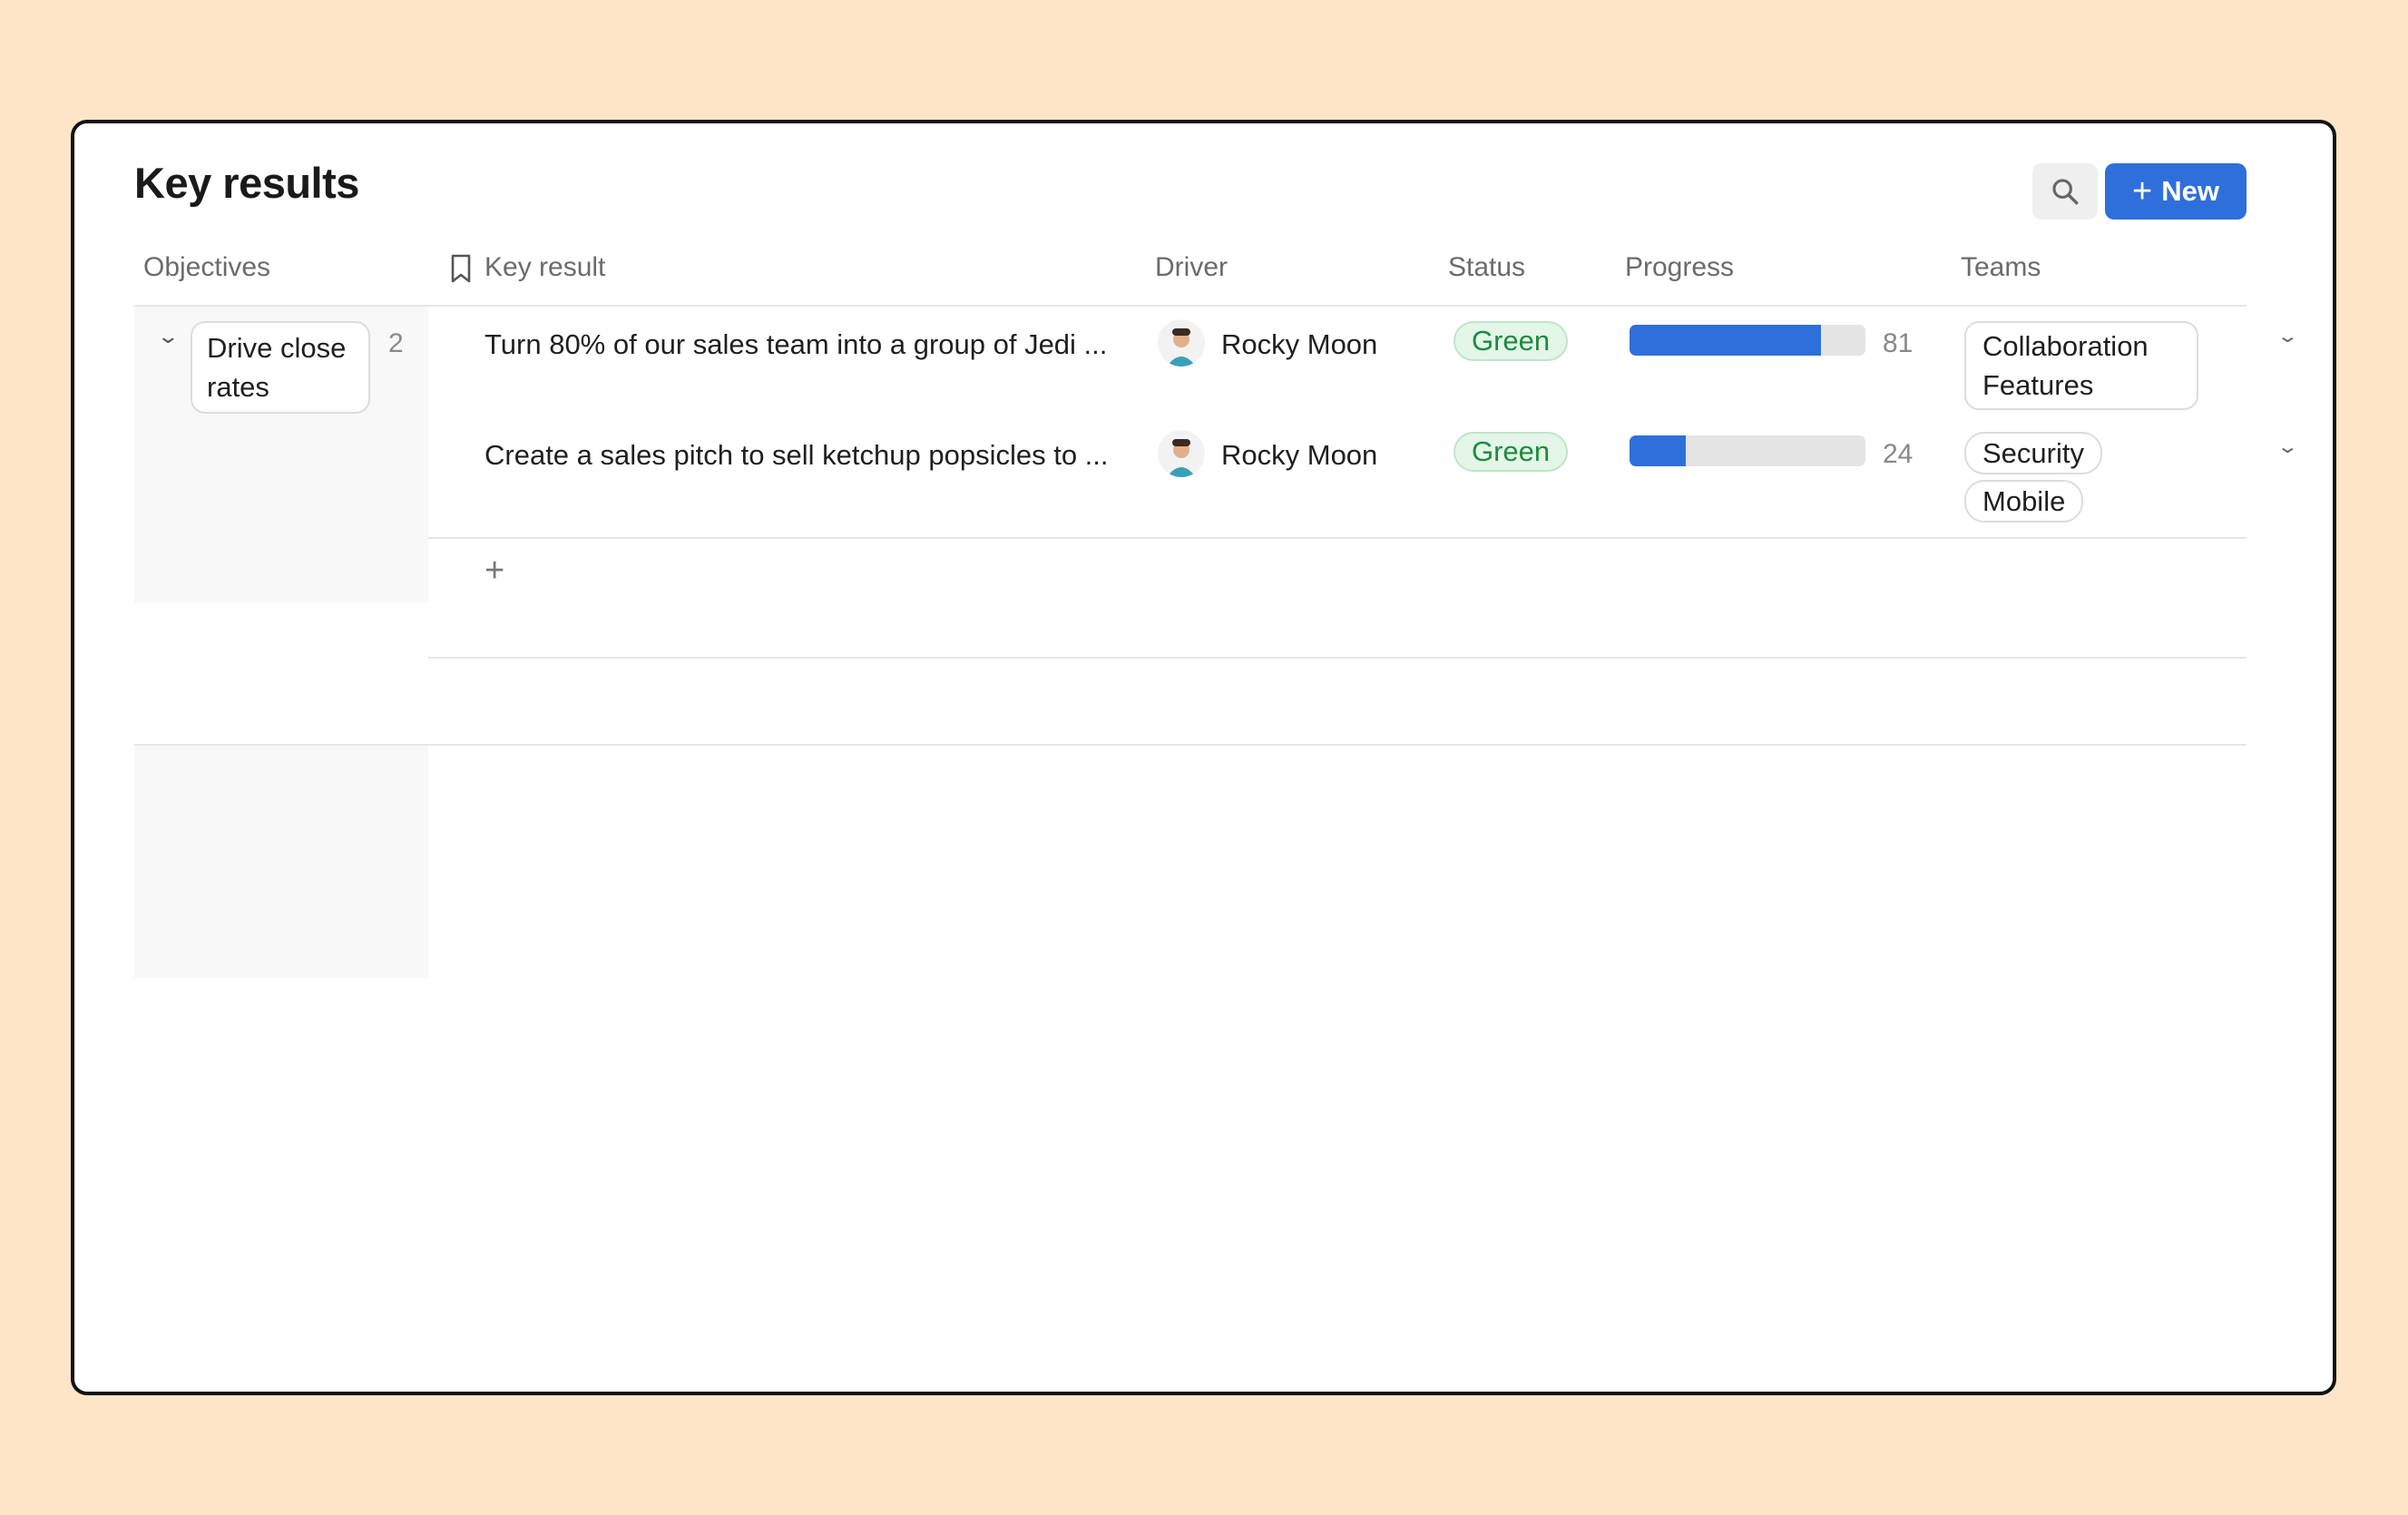 Image resolution: width=2408 pixels, height=1515 pixels. I want to click on objective-pill: Drive close rates, so click(281, 367).